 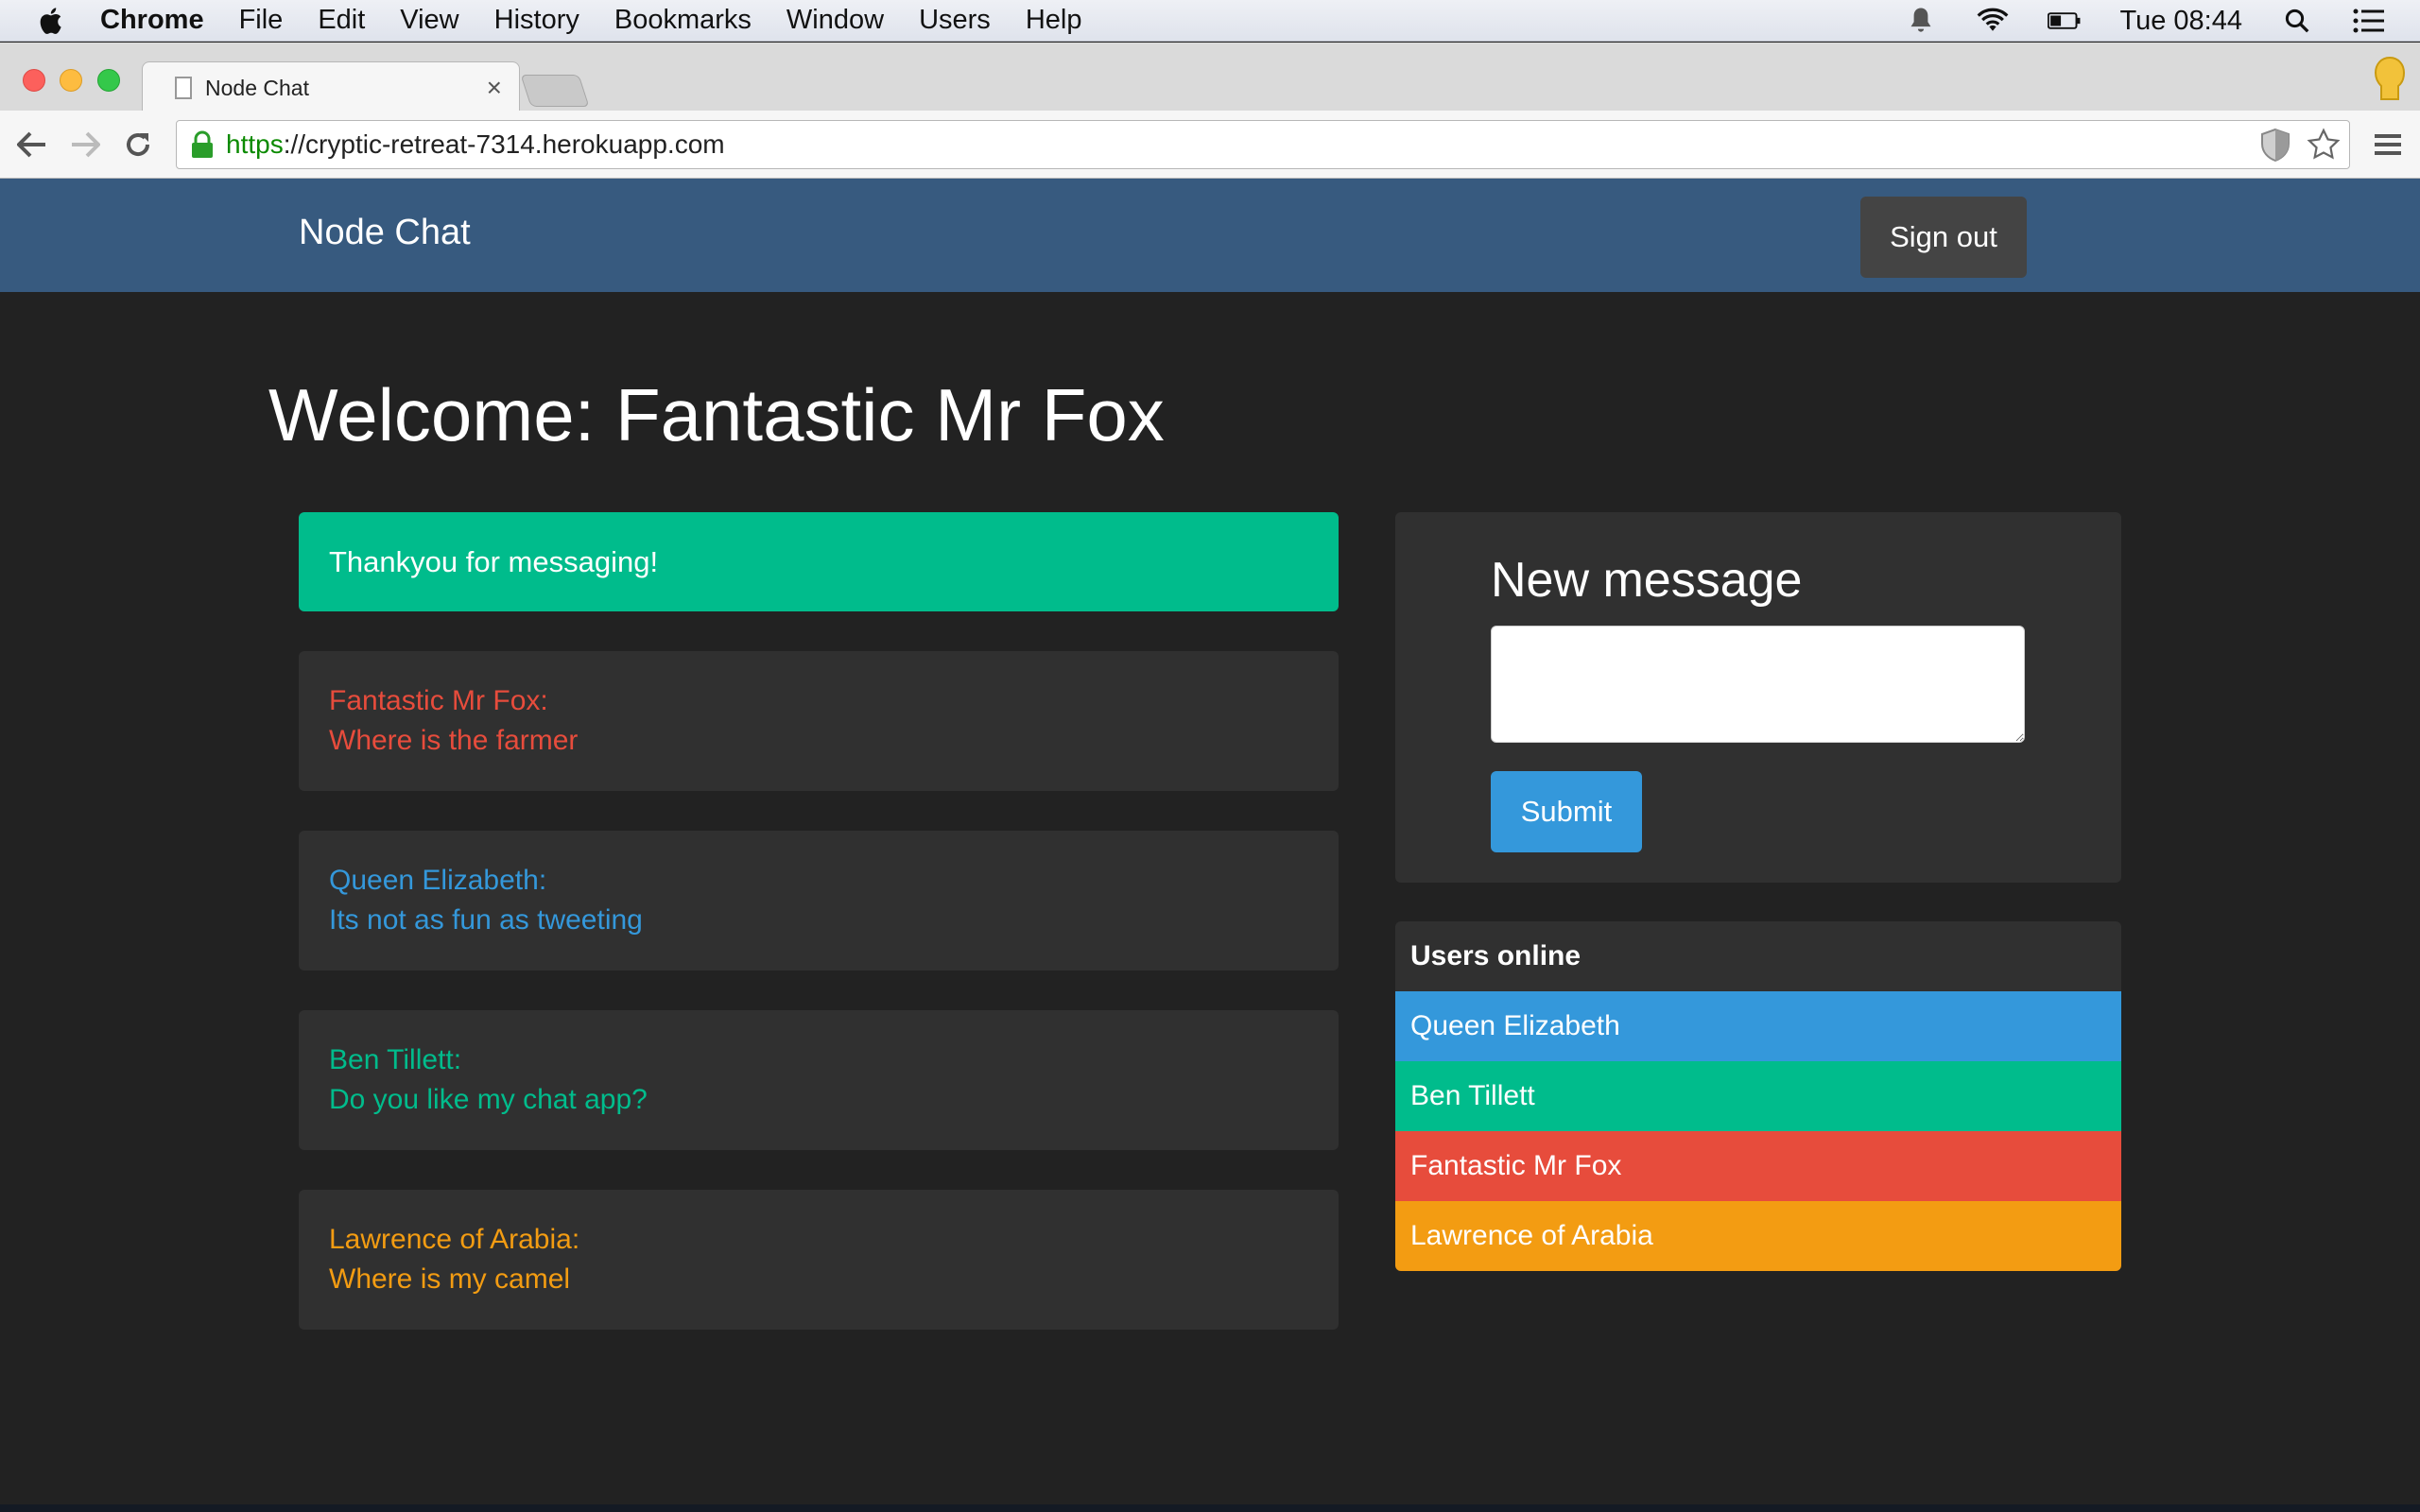 I want to click on user-list-item: Ben Tillett, so click(x=1758, y=1096).